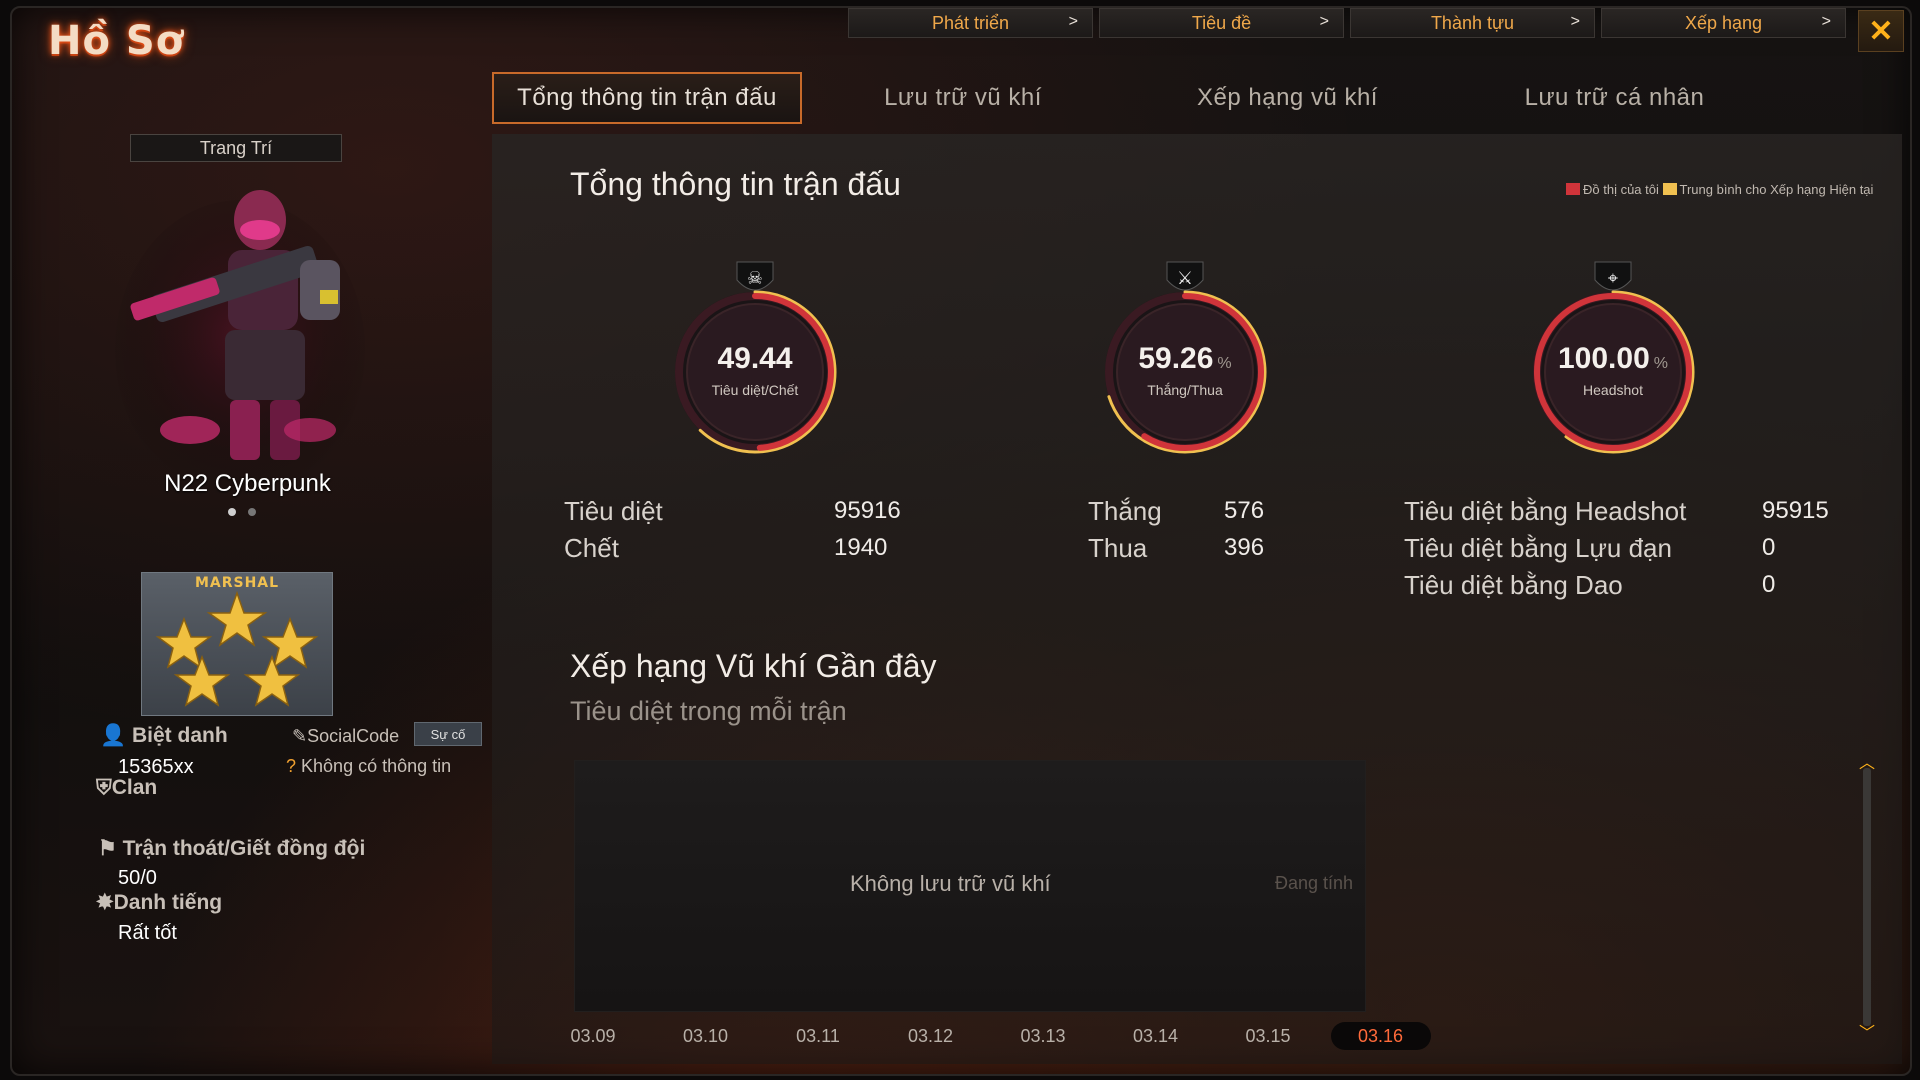  I want to click on top-nav-label: Xếp hạng, so click(1723, 22).